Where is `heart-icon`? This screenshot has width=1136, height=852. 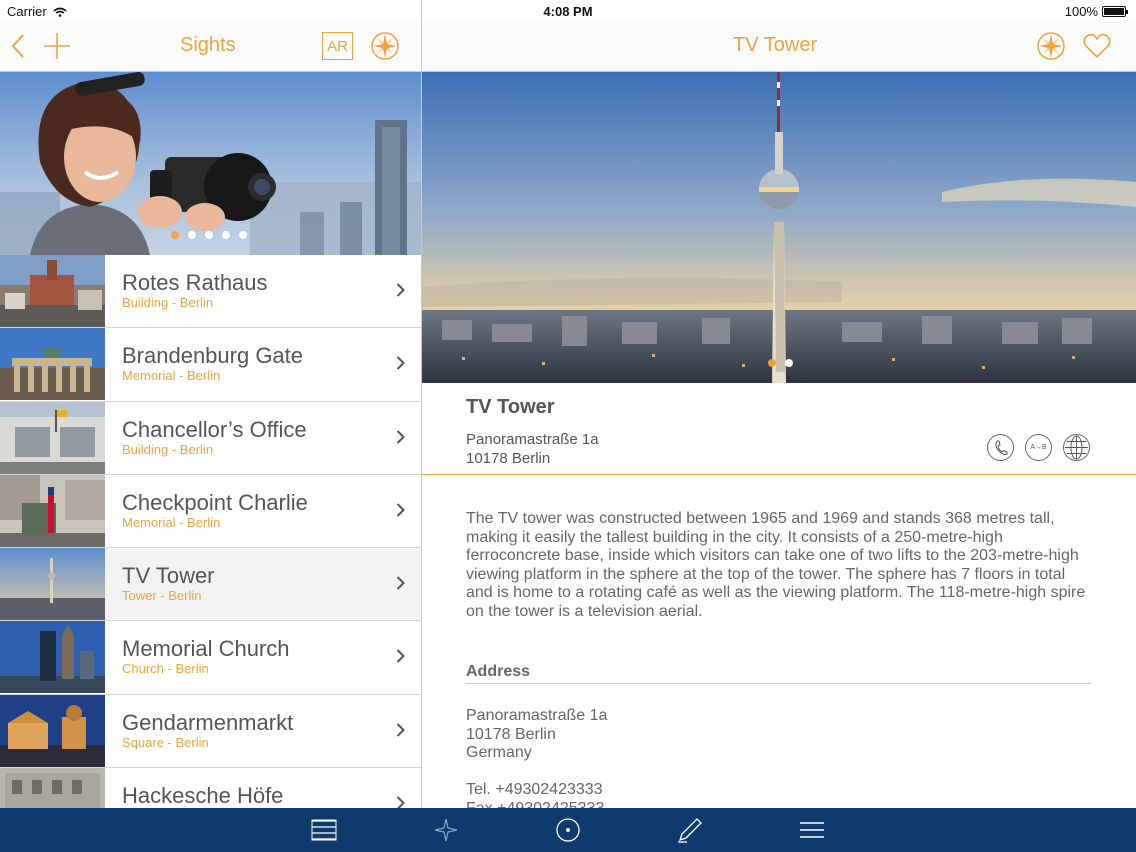
heart-icon is located at coordinates (1097, 46).